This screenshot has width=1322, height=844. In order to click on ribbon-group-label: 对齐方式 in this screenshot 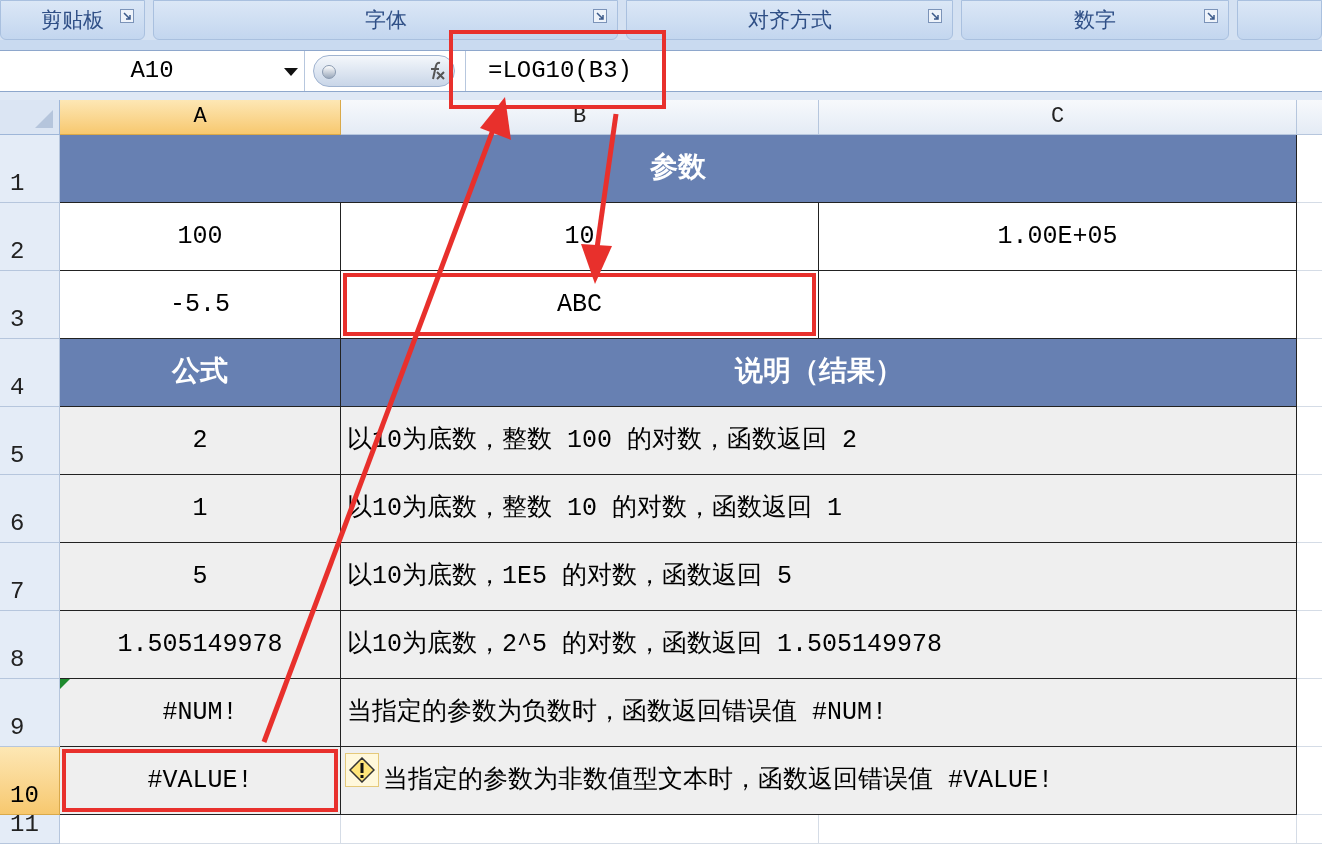, I will do `click(789, 20)`.